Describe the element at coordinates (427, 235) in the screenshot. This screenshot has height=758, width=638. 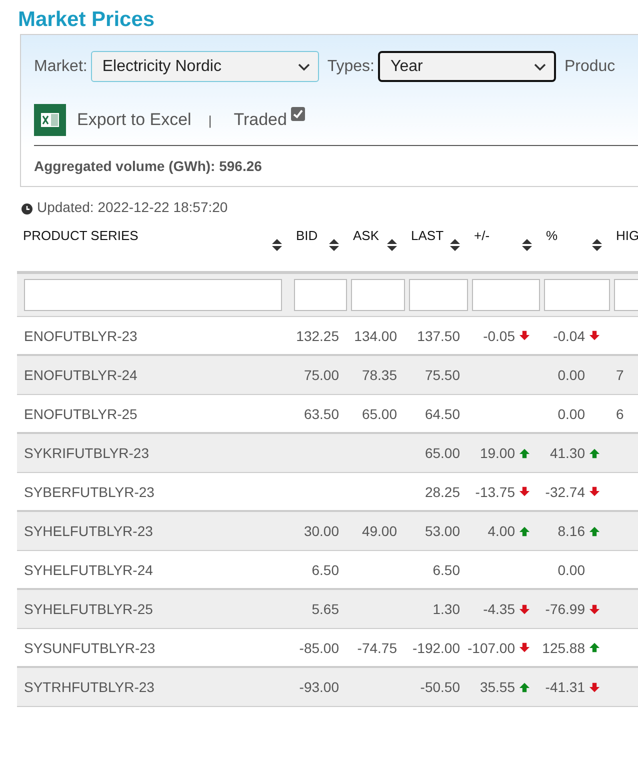
I see `column-header: LAST` at that location.